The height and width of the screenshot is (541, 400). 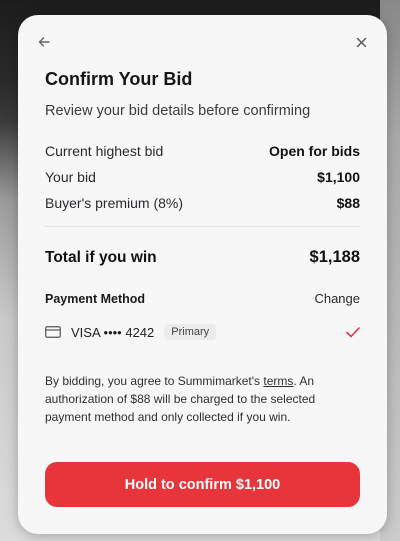 What do you see at coordinates (190, 332) in the screenshot?
I see `primary-badge: Primary` at bounding box center [190, 332].